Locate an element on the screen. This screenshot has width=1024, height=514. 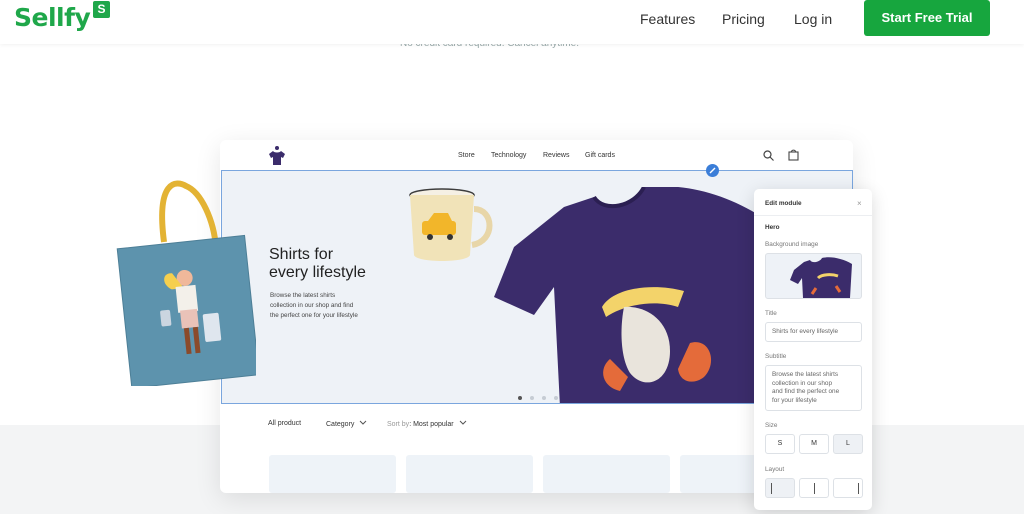
tote-bag-illustration is located at coordinates (186, 283).